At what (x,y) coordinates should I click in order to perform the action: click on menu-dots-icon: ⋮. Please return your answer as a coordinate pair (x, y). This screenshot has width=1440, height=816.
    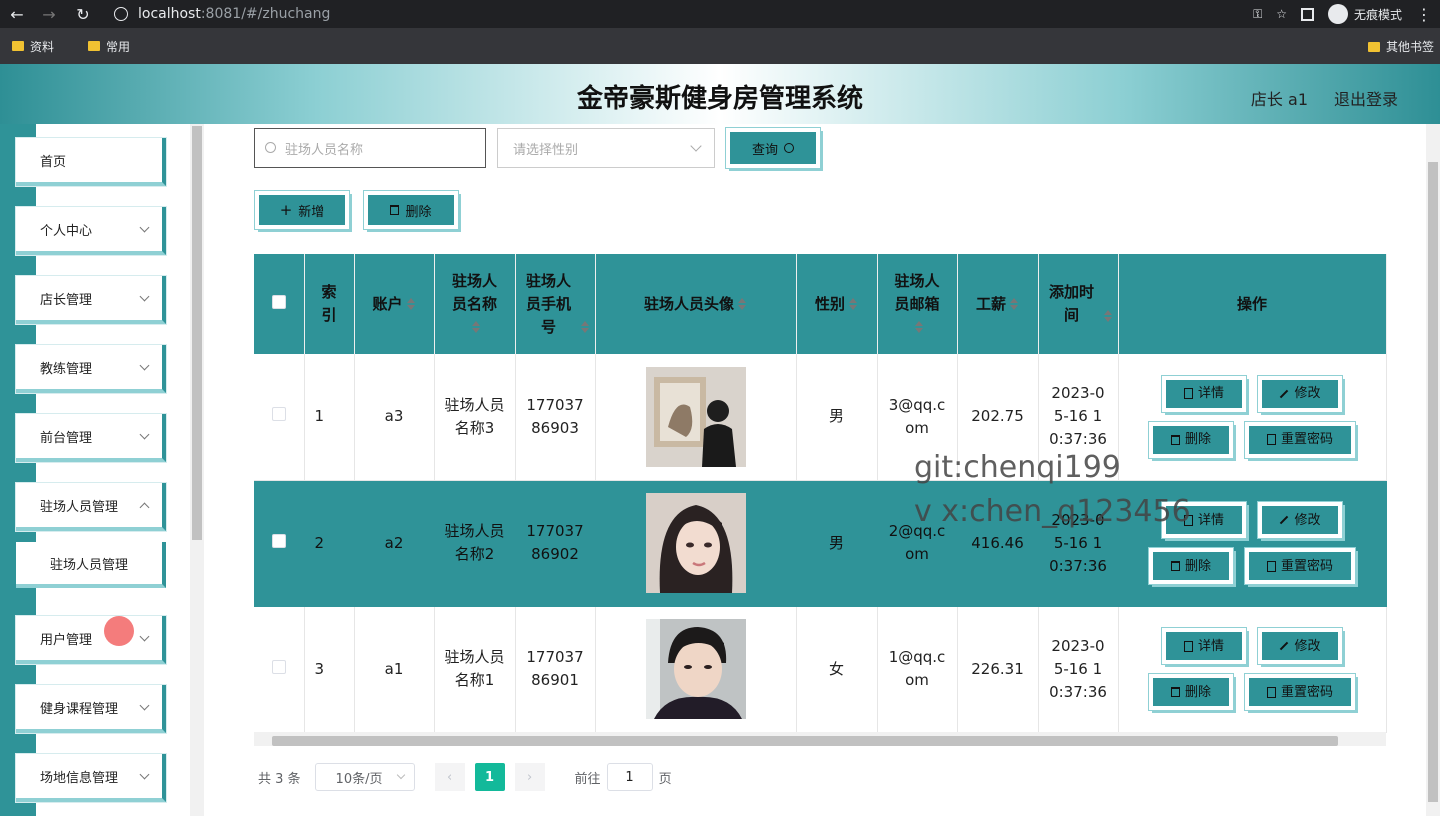
    Looking at the image, I should click on (1424, 14).